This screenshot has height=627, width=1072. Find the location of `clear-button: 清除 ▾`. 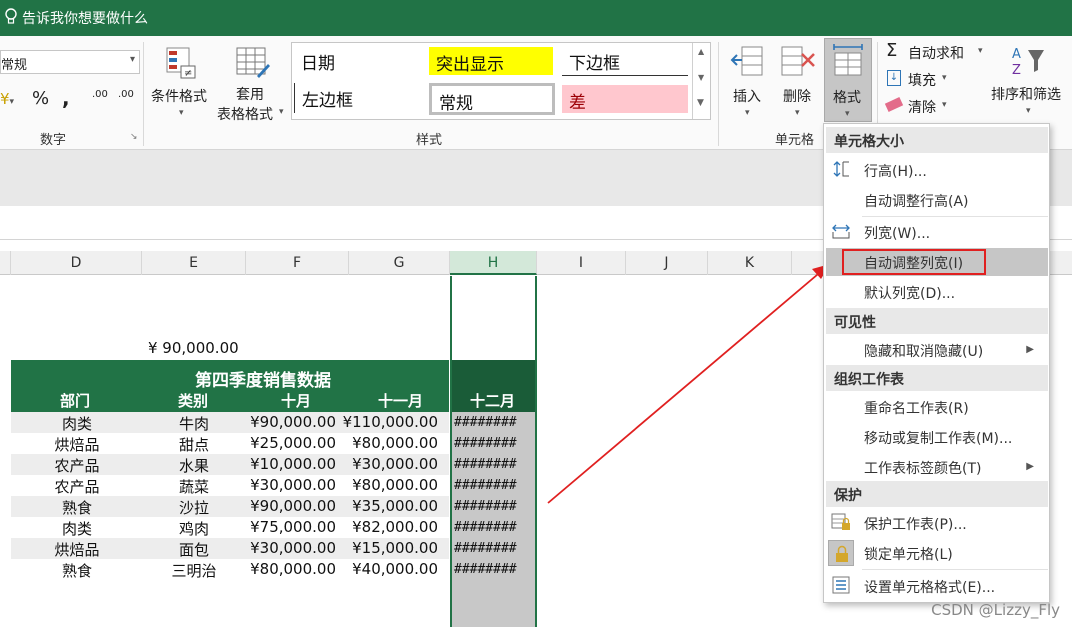

clear-button: 清除 ▾ is located at coordinates (925, 107).